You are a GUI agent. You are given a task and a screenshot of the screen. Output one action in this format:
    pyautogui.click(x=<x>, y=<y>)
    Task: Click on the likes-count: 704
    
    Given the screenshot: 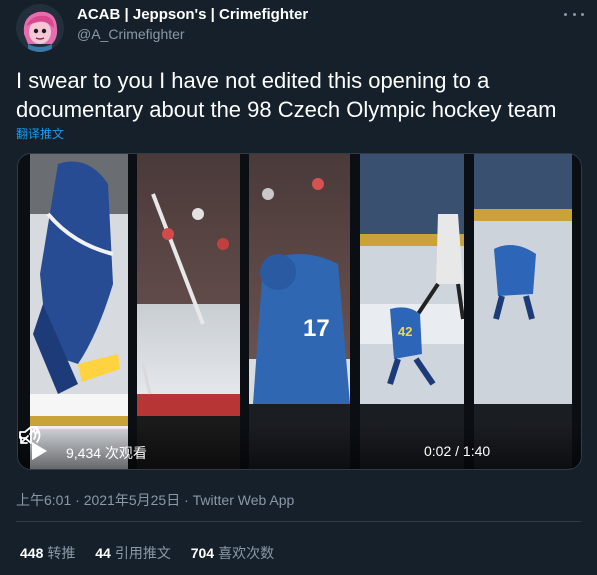 What is the action you would take?
    pyautogui.click(x=202, y=553)
    